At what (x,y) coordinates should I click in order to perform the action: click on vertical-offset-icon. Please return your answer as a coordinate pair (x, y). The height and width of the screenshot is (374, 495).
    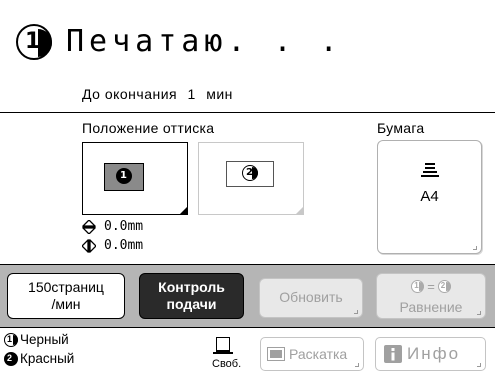
    Looking at the image, I should click on (89, 226).